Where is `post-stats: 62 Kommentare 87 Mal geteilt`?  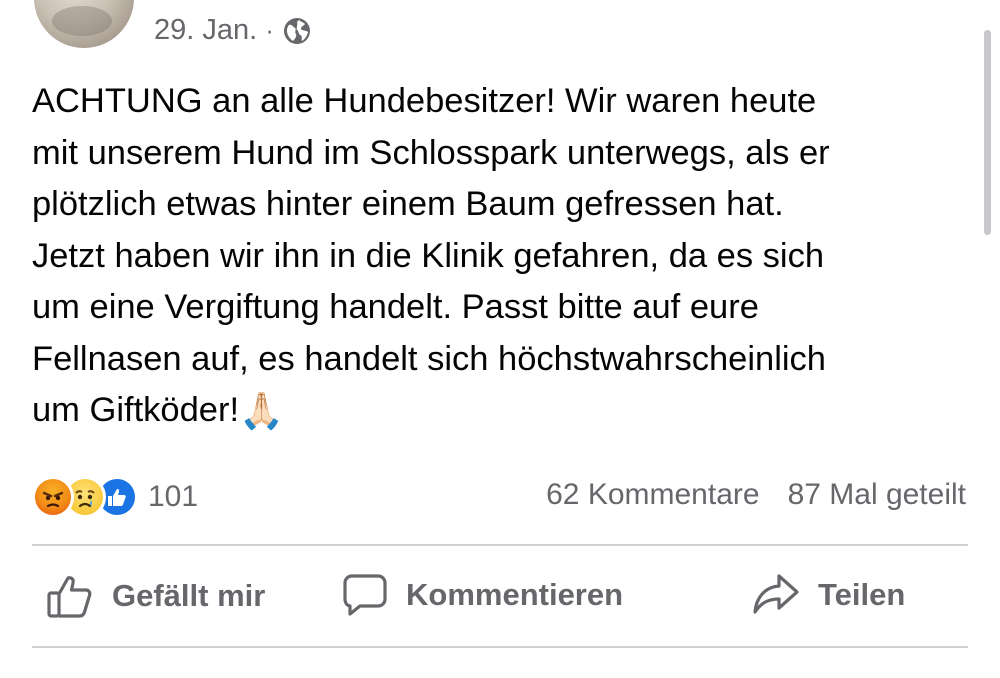
post-stats: 62 Kommentare 87 Mal geteilt is located at coordinates (756, 495).